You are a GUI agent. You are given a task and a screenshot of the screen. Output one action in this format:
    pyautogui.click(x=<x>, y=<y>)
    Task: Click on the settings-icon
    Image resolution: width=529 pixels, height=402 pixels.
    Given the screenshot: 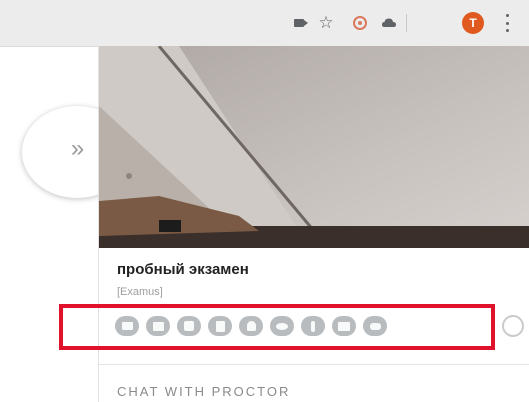 What is the action you would take?
    pyautogui.click(x=513, y=326)
    